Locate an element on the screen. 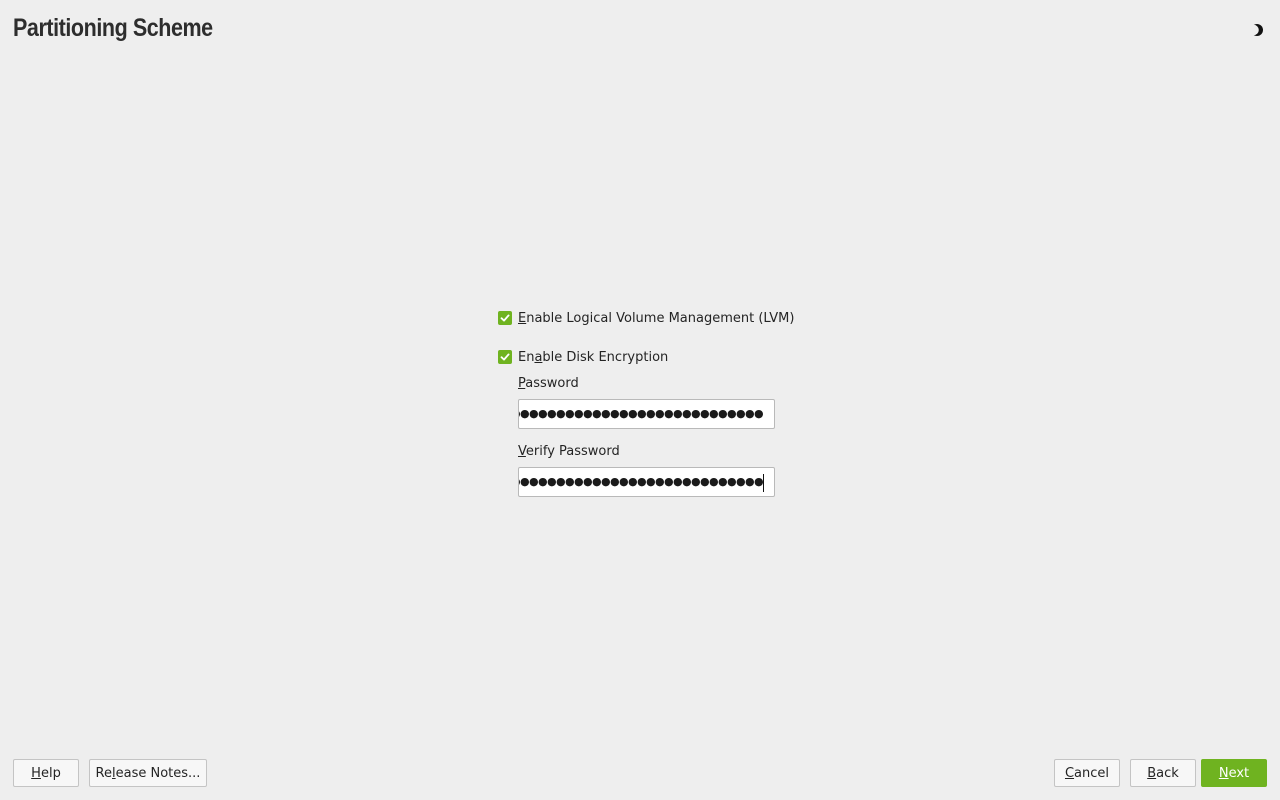  password-label: Password is located at coordinates (548, 383).